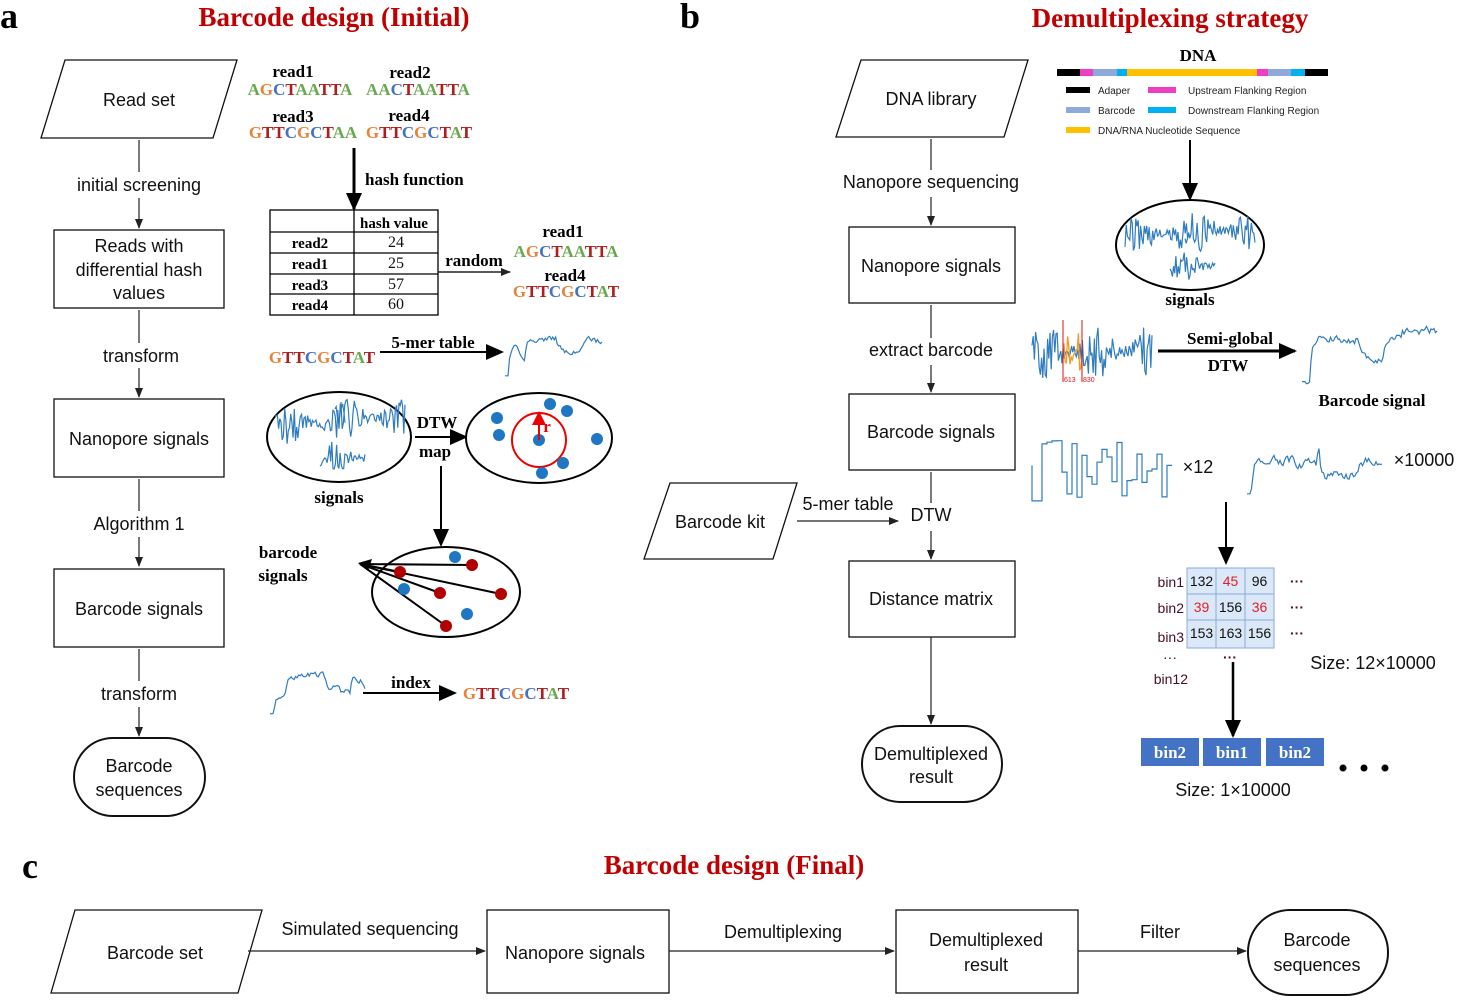 This screenshot has height=1008, width=1459. Describe the element at coordinates (396, 304) in the screenshot. I see `table-cell-value: 60` at that location.